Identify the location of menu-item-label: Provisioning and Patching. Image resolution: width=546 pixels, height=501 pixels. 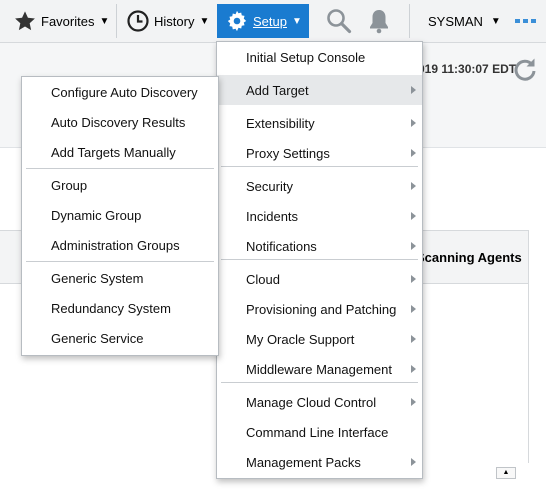
(321, 309).